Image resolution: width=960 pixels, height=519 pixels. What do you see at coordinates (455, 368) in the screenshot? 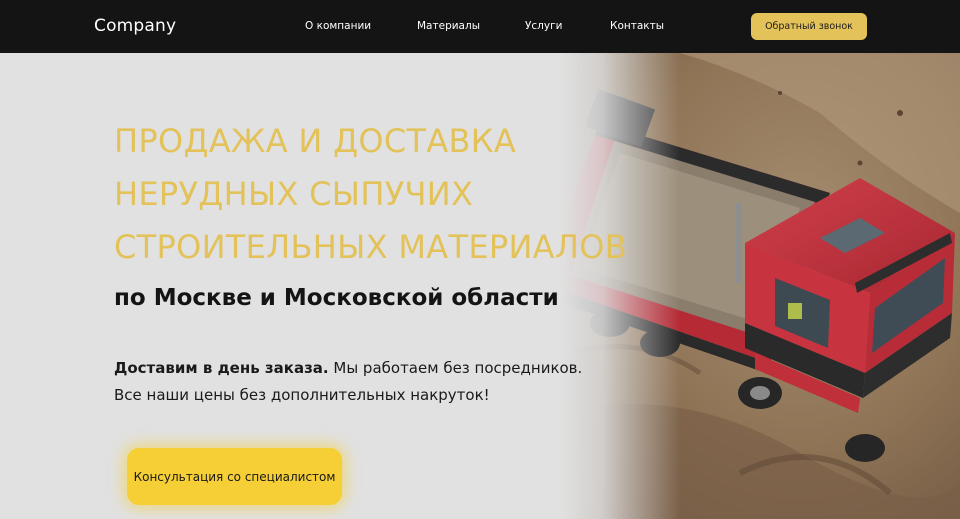
I see `description-rest: Мы работаем без посредников.` at bounding box center [455, 368].